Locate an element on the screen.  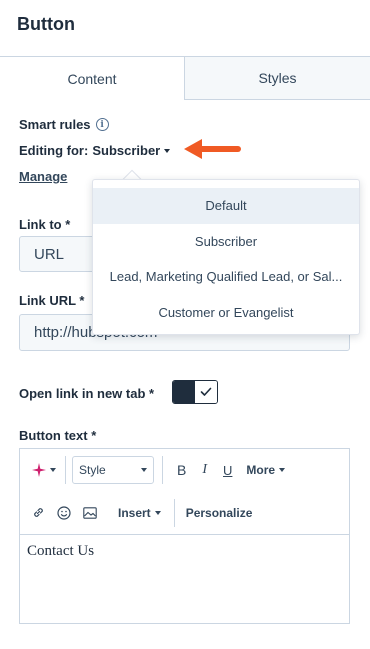
more-label: More is located at coordinates (261, 470).